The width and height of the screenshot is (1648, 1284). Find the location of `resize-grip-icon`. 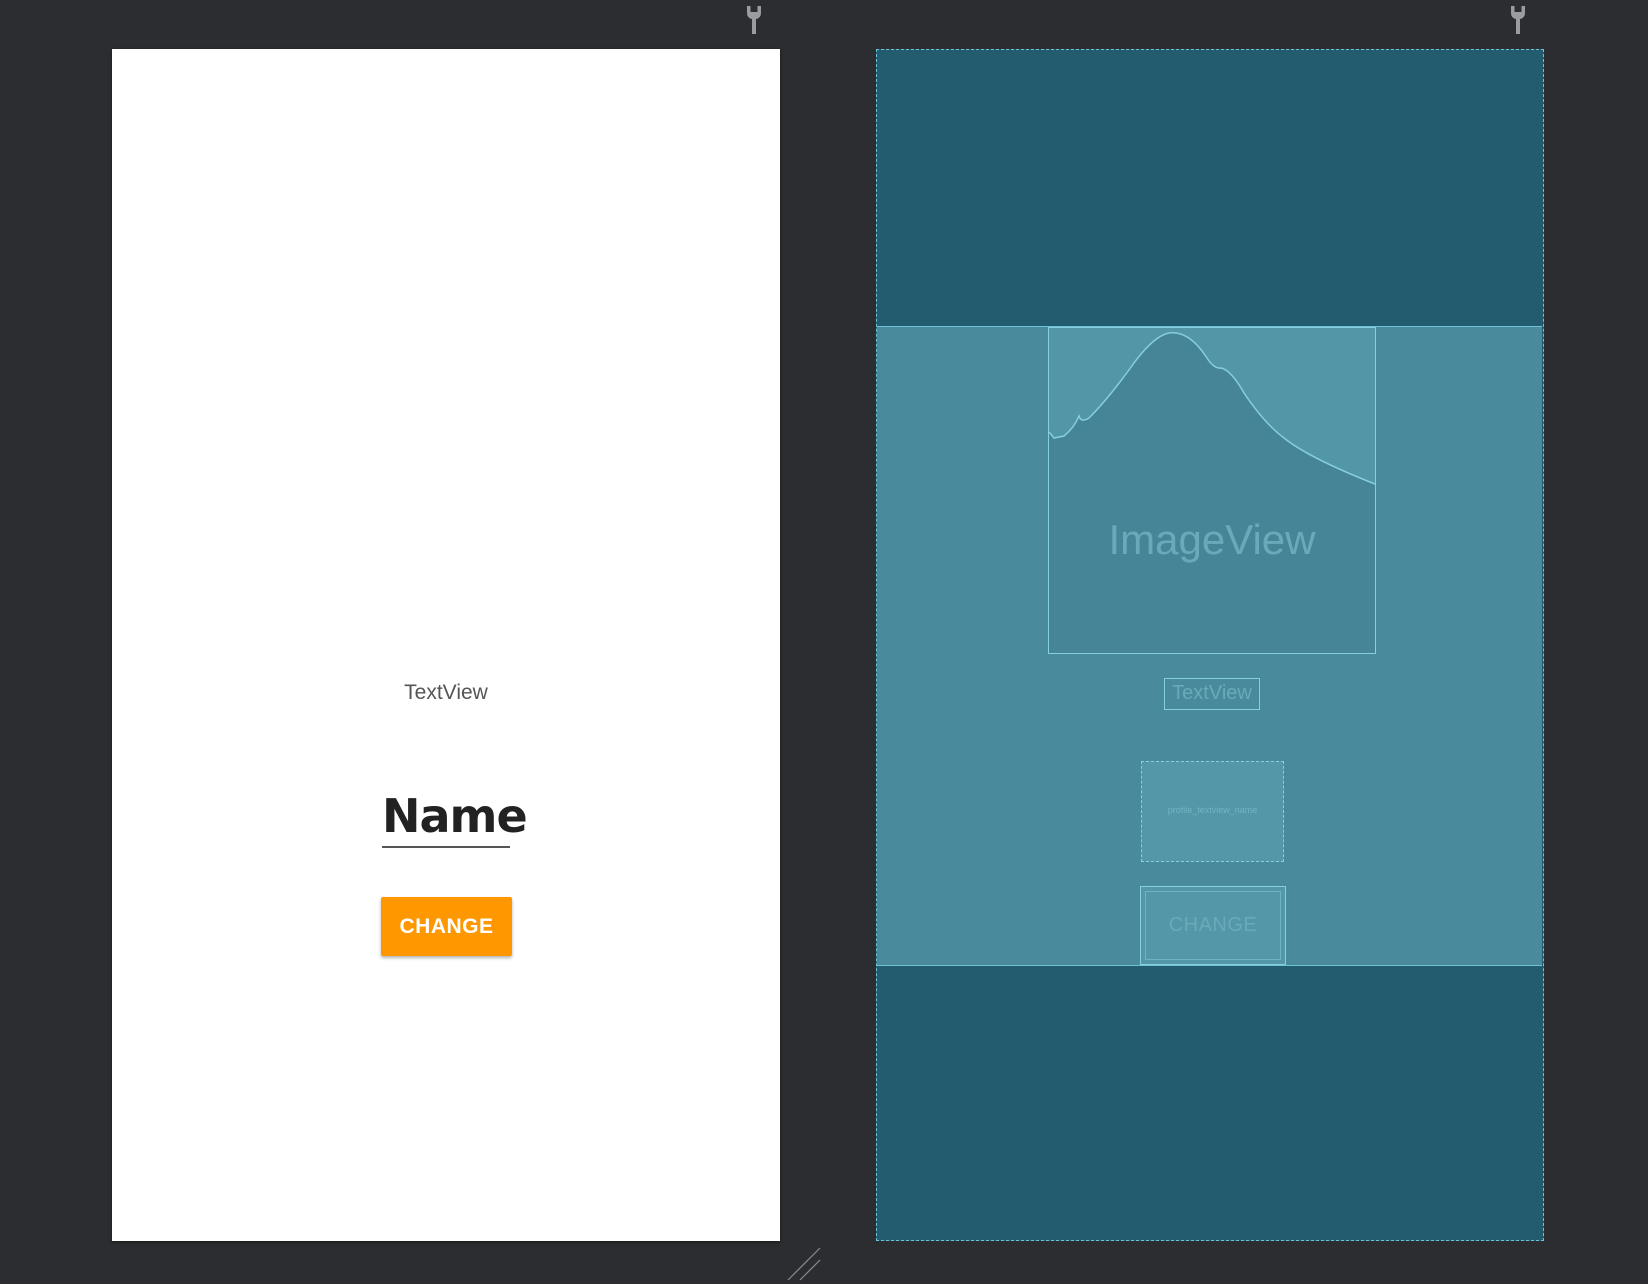

resize-grip-icon is located at coordinates (804, 1264).